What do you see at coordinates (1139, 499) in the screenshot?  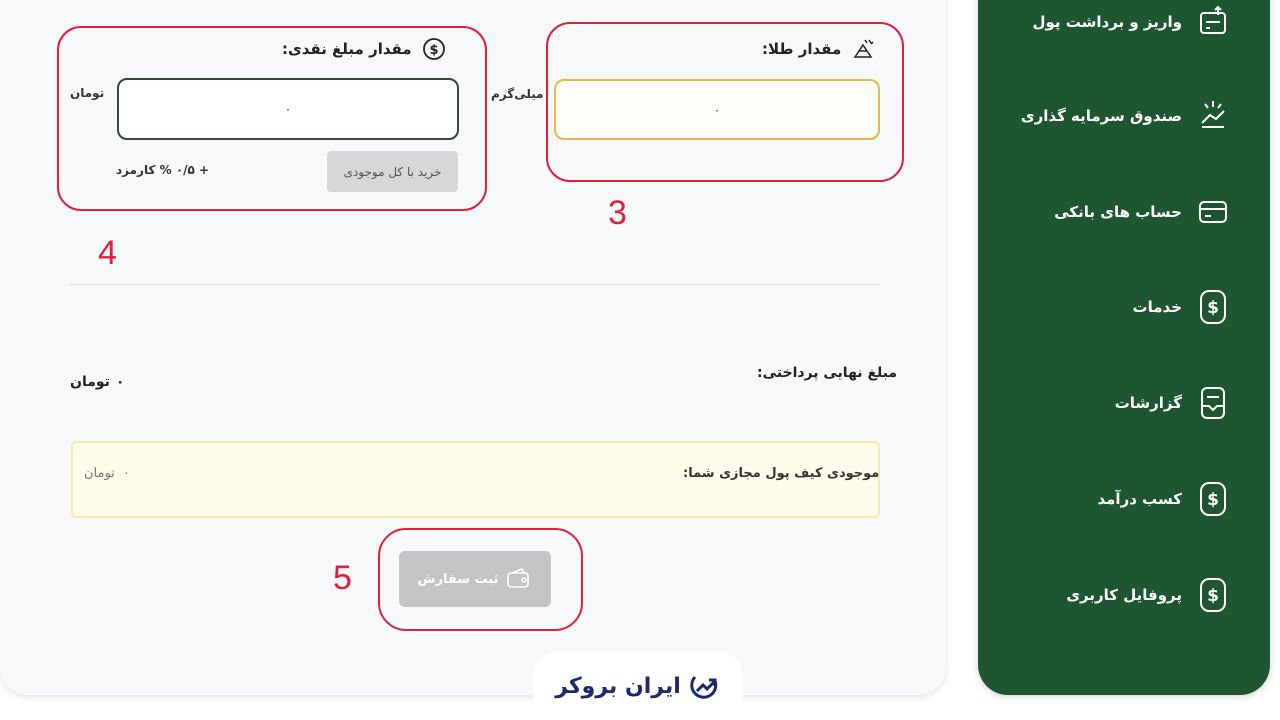 I see `sidebar-item-label: کسب درآمد` at bounding box center [1139, 499].